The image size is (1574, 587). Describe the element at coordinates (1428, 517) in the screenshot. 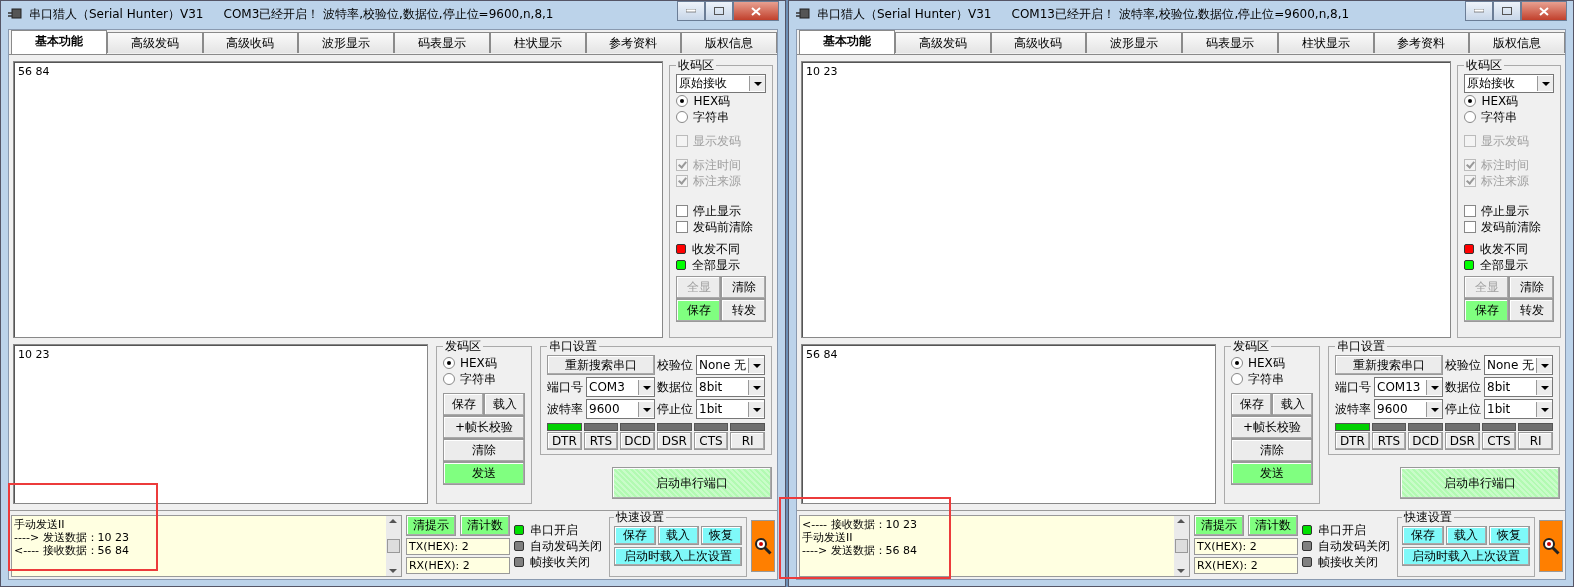

I see `group-title: 快速设置` at that location.